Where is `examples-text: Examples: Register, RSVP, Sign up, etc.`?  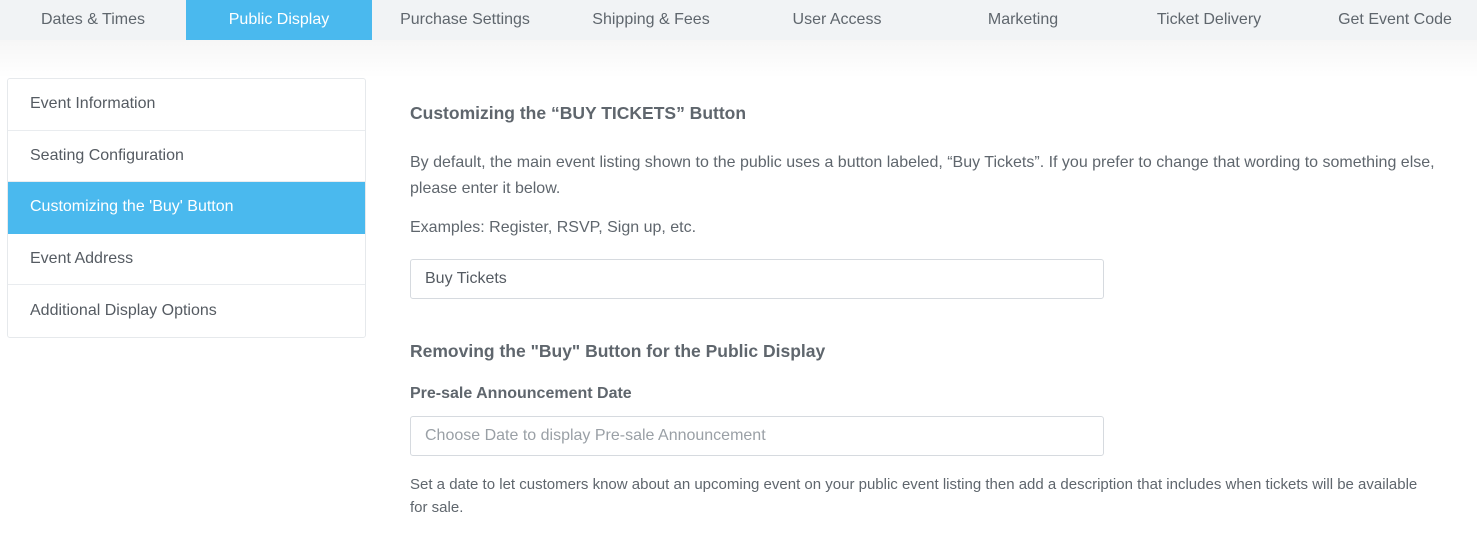 examples-text: Examples: Register, RSVP, Sign up, etc. is located at coordinates (553, 227).